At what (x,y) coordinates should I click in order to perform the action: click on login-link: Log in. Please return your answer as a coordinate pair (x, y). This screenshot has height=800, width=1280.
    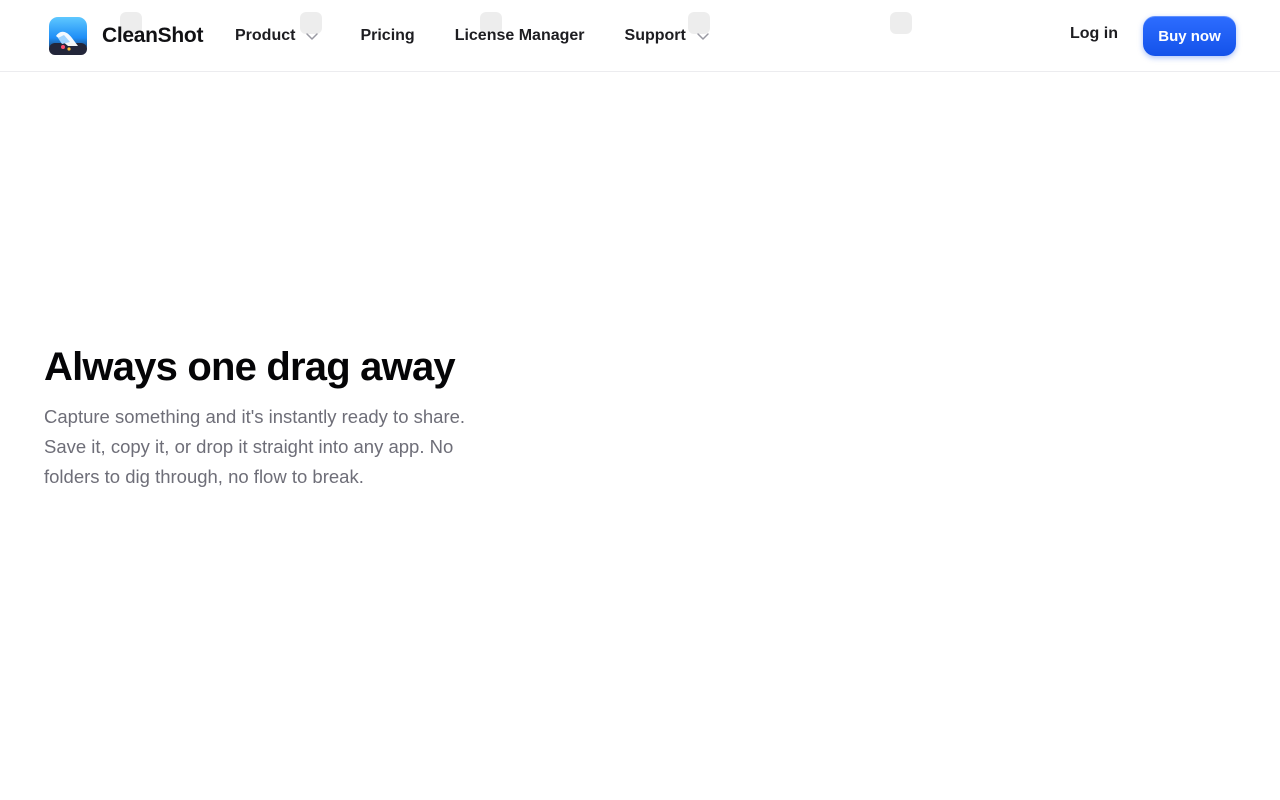
    Looking at the image, I should click on (1094, 34).